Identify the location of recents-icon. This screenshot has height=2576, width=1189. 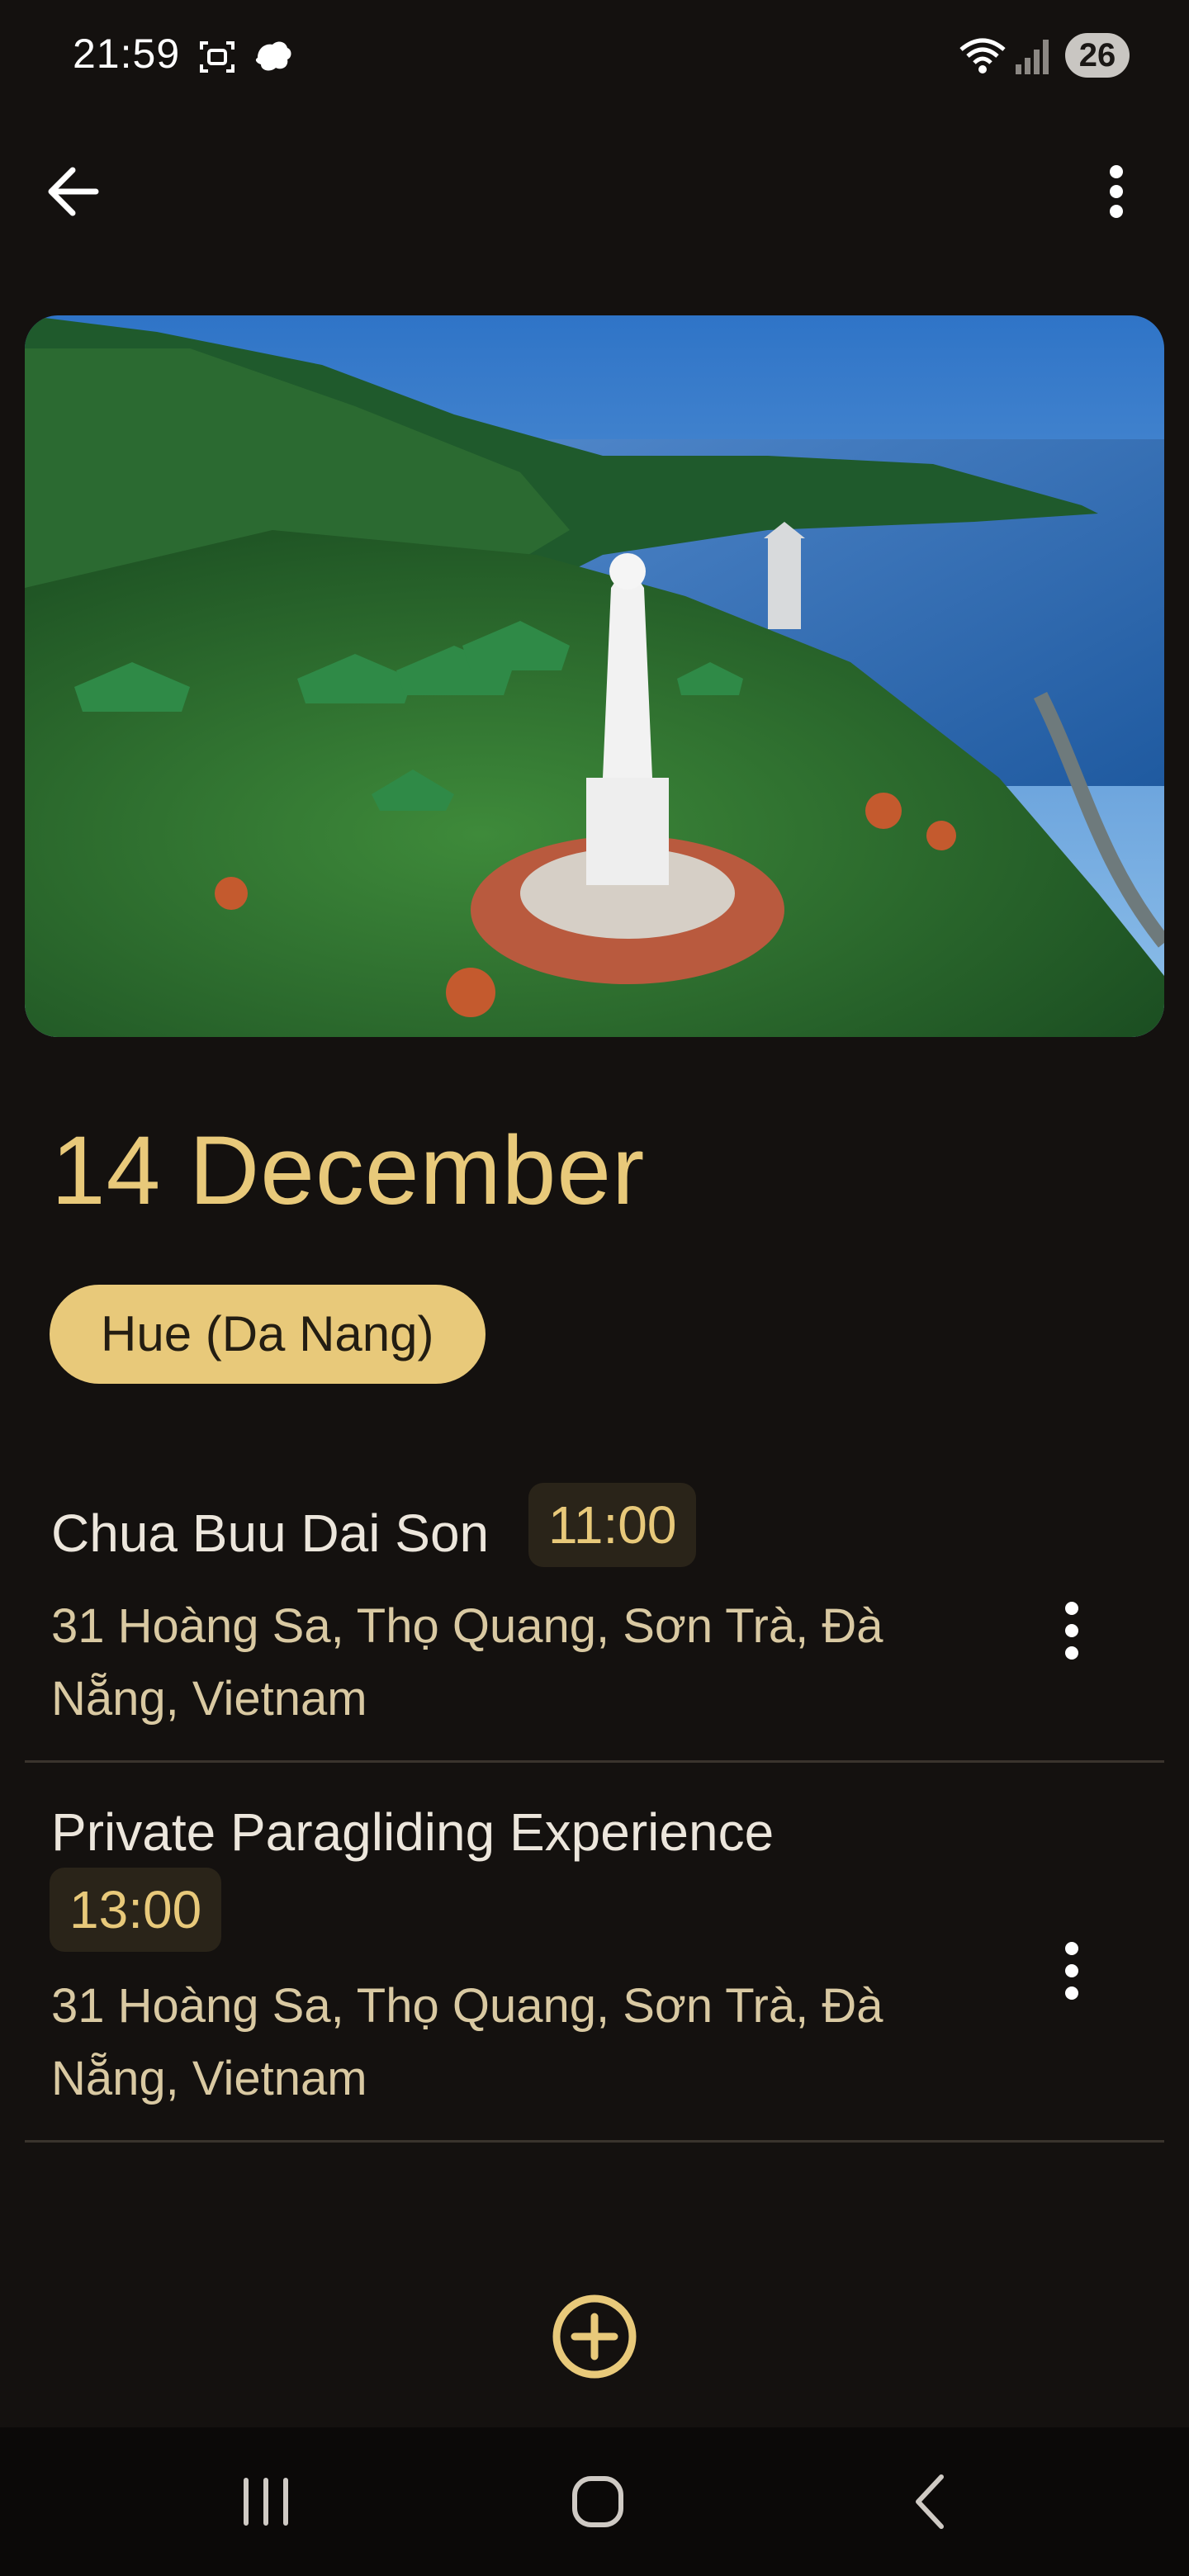
(266, 2502).